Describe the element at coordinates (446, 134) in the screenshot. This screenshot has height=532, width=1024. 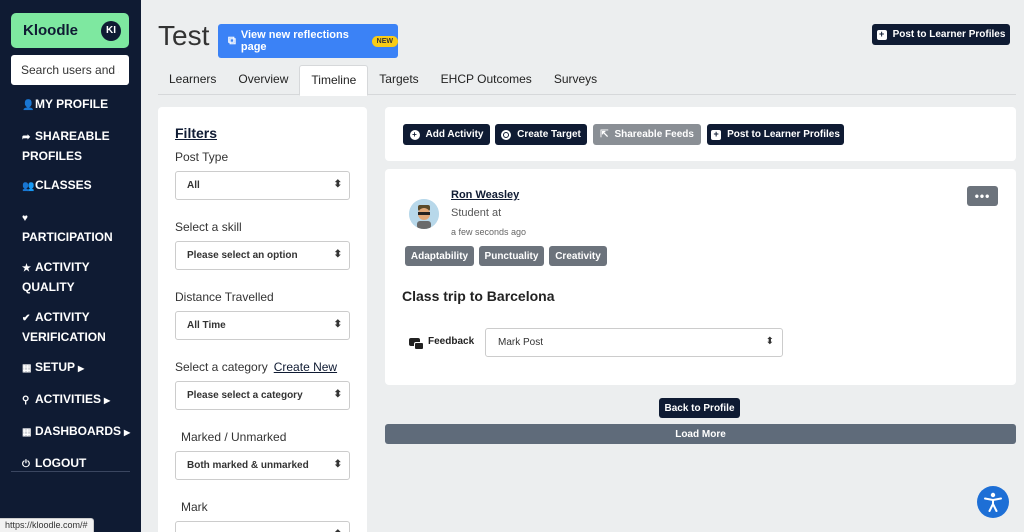
I see `add-activity-button: + Add Activity` at that location.